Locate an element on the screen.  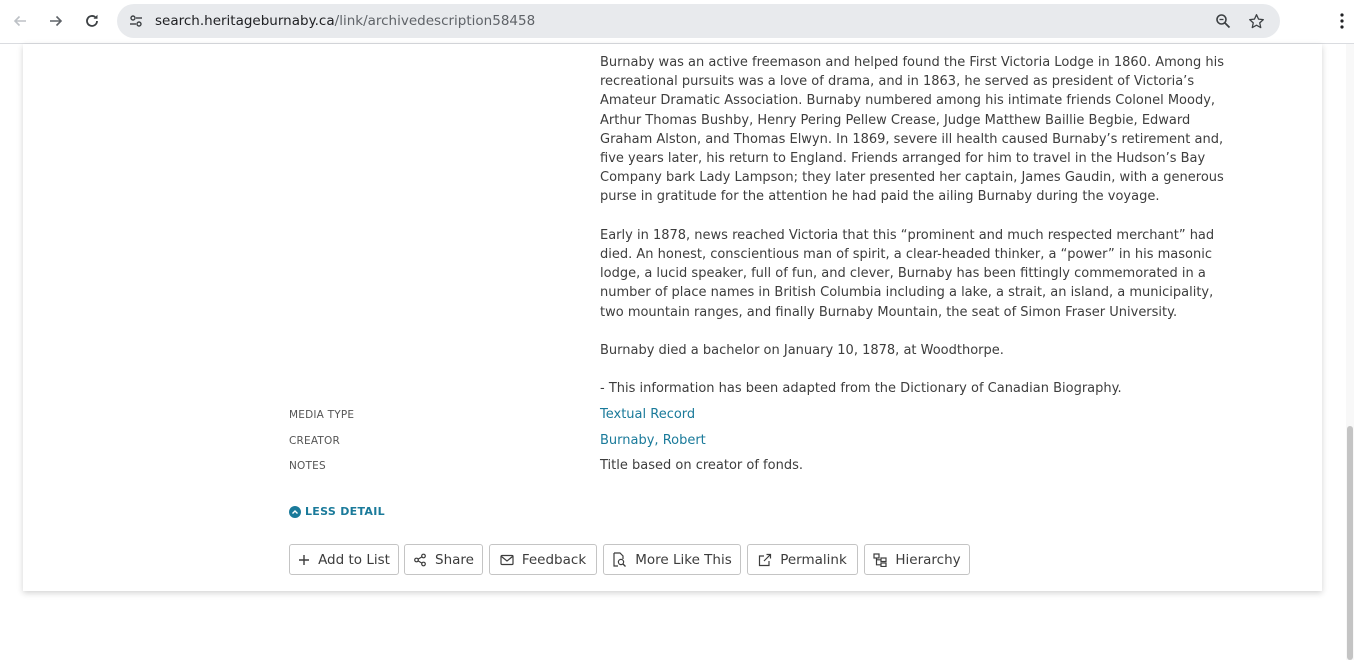
hierarchy-icon is located at coordinates (880, 559).